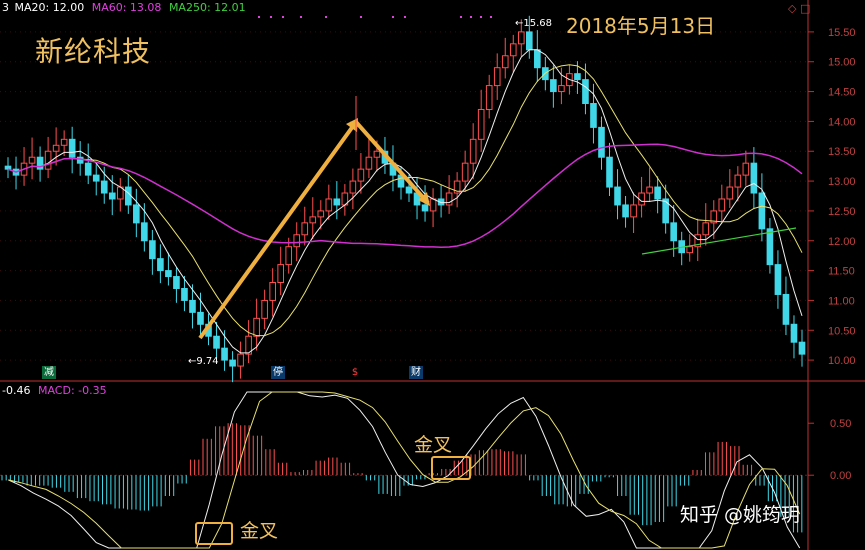 The width and height of the screenshot is (865, 550). I want to click on low-price-value: 9.74, so click(207, 361).